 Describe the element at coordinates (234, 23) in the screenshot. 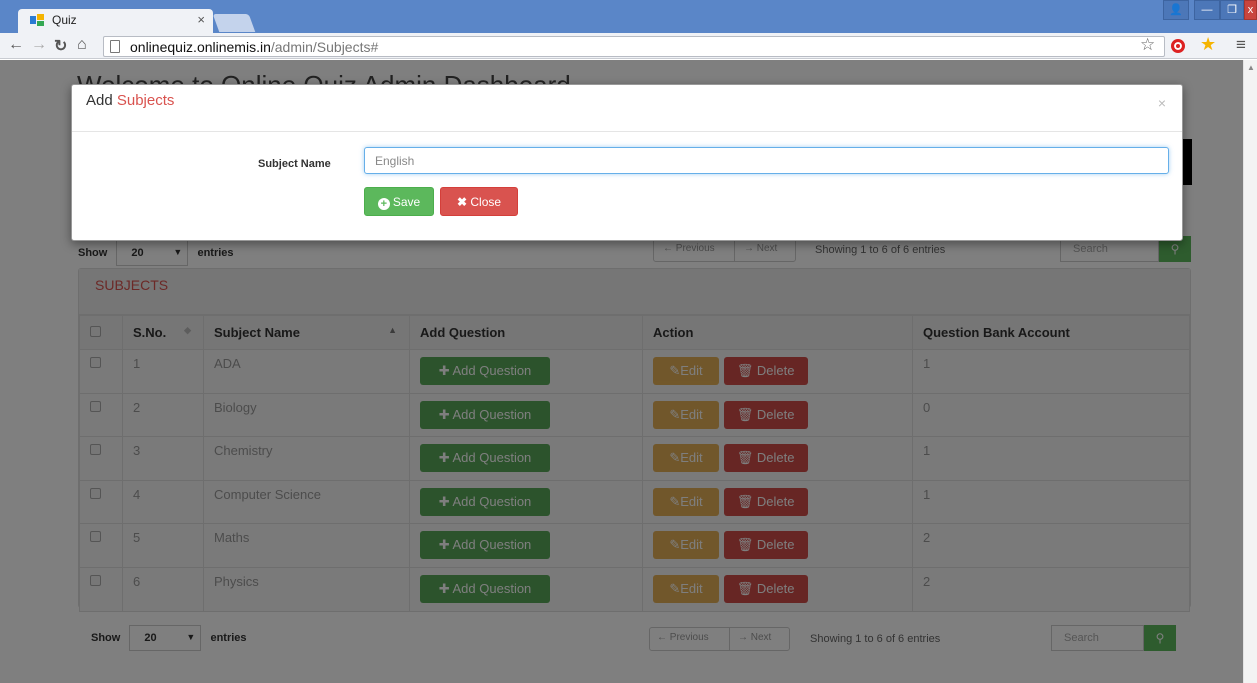

I see `new-tab-button` at that location.